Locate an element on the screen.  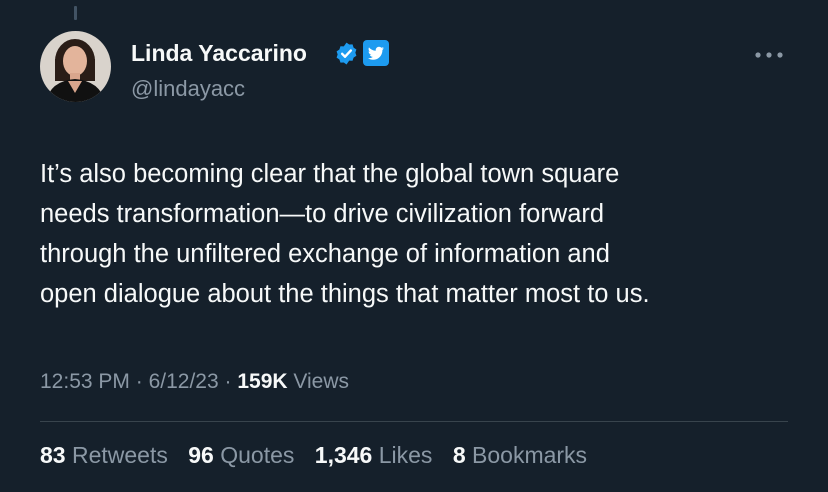
bookmarks-stat: 8 Bookmarks is located at coordinates (520, 455).